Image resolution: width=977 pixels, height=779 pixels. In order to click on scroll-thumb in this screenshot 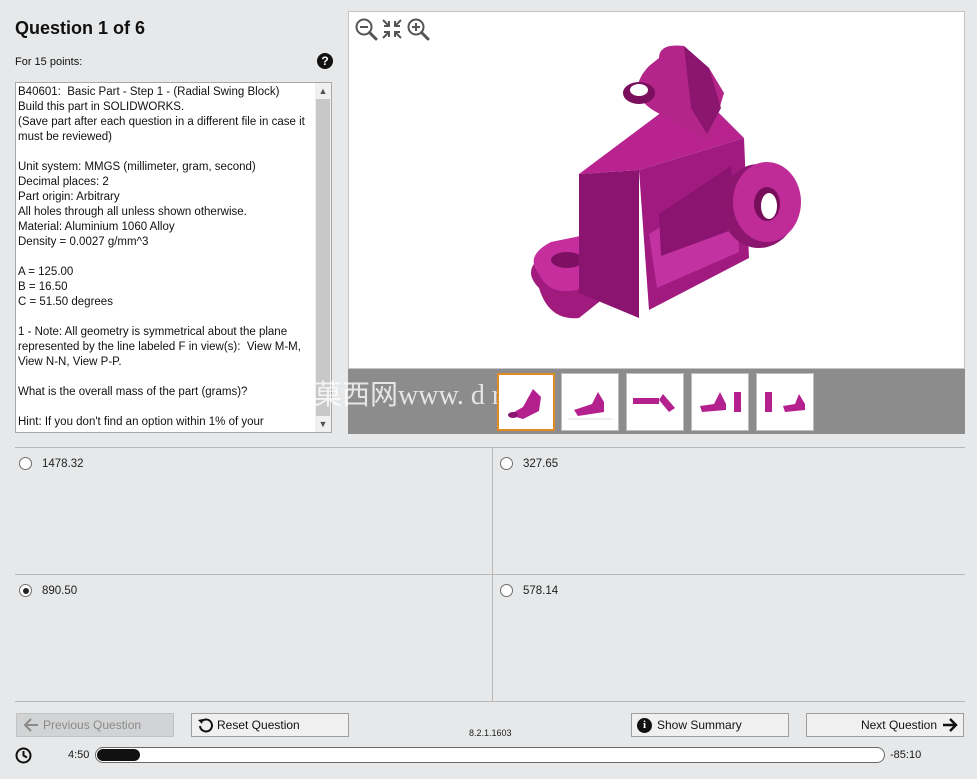, I will do `click(323, 257)`.